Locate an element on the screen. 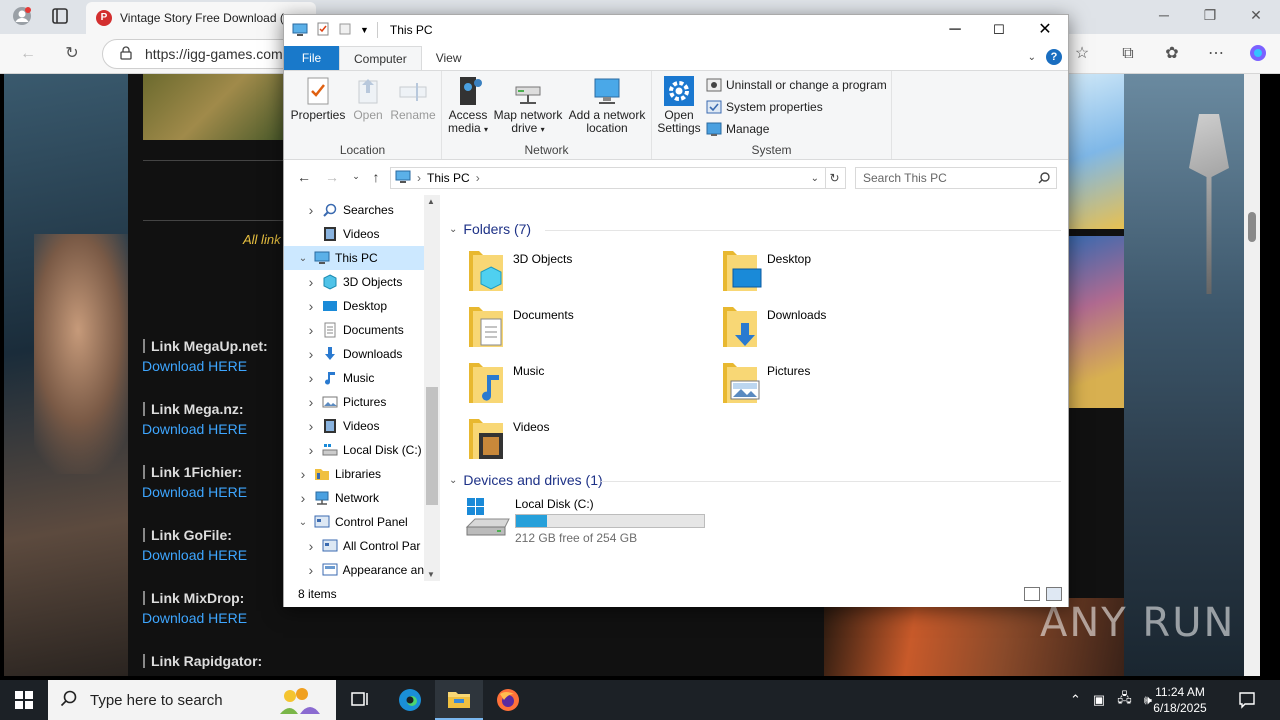 This screenshot has height=720, width=1280. task-view-button is located at coordinates (360, 700).